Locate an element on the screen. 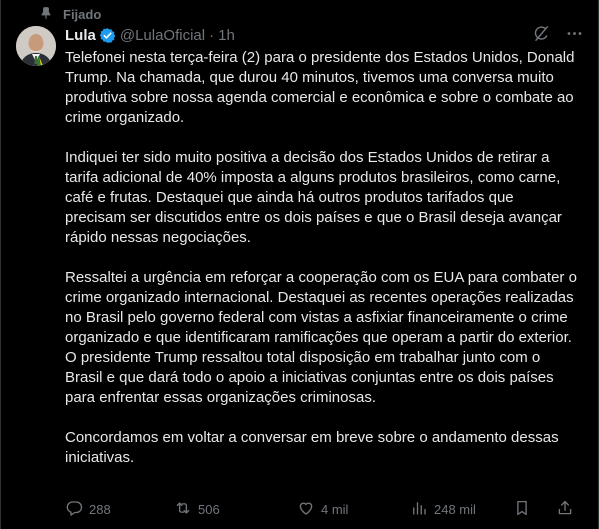 This screenshot has height=529, width=599. reply-count: 288 is located at coordinates (100, 509).